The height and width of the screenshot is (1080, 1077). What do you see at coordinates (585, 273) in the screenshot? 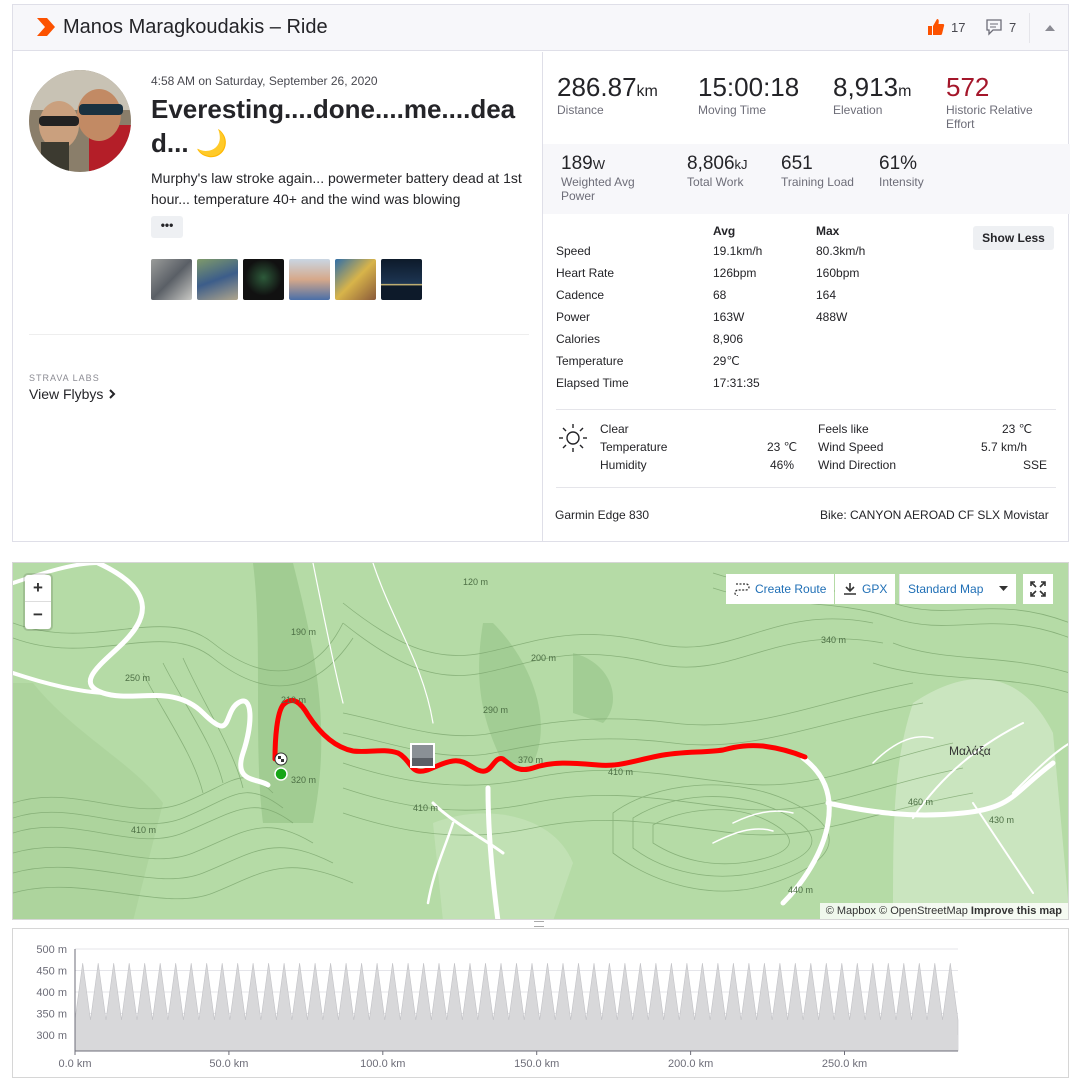
I see `details-row-label: Heart Rate` at bounding box center [585, 273].